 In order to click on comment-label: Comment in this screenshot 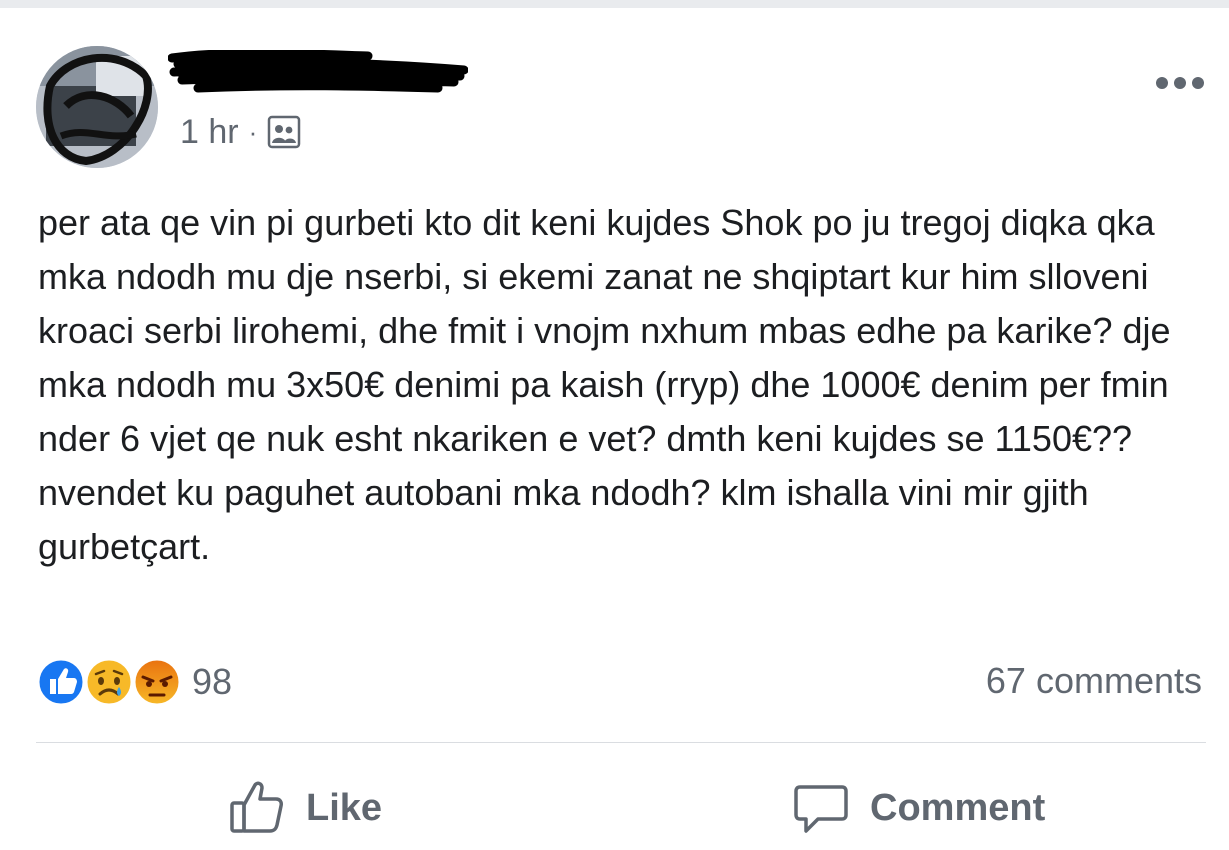, I will do `click(958, 807)`.